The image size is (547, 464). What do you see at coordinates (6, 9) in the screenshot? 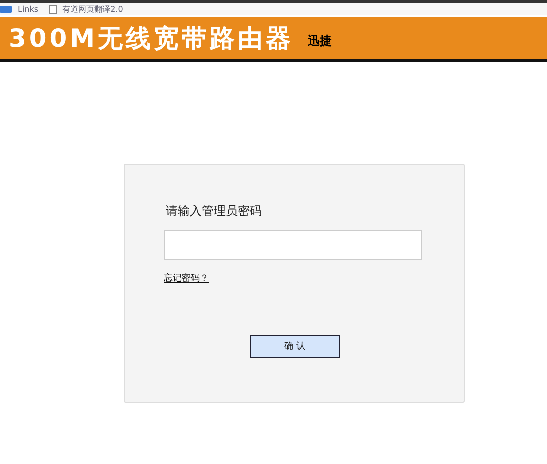
I see `folder-icon` at bounding box center [6, 9].